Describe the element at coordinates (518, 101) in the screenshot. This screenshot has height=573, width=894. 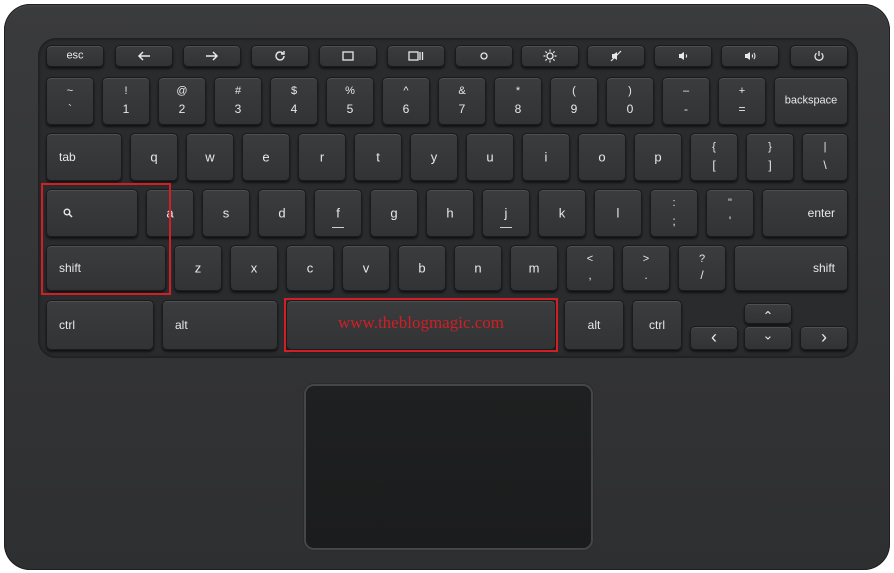
I see `key-8: * 8` at that location.